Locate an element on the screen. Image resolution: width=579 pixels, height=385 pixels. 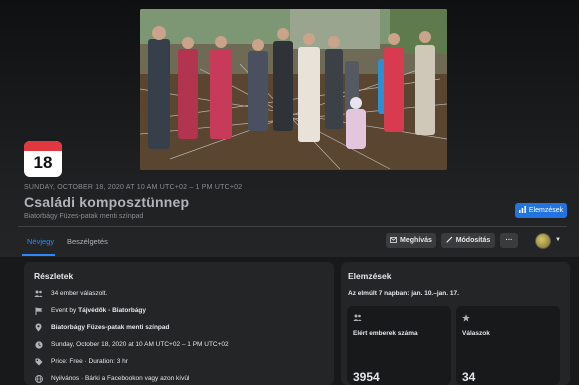
more-options-button: ··· is located at coordinates (509, 240).